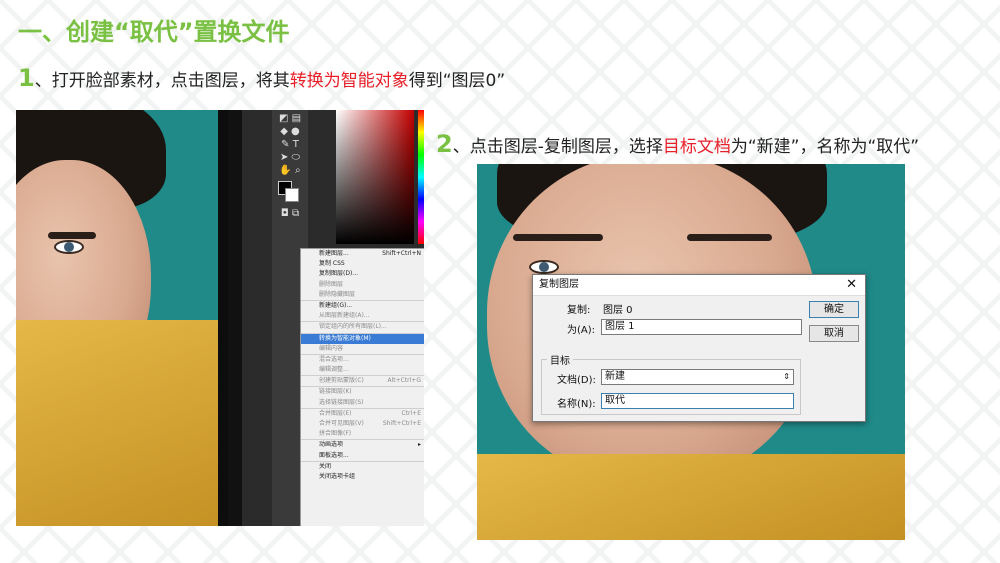 This screenshot has width=1000, height=563. Describe the element at coordinates (154, 32) in the screenshot. I see `slide-title: 一、创建“取代”置换文件` at that location.